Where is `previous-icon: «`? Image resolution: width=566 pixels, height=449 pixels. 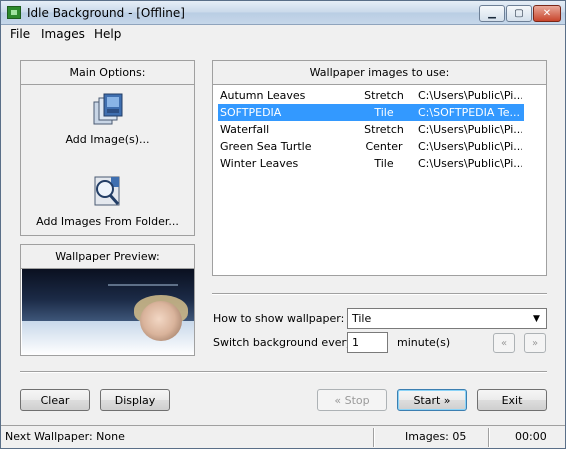 previous-icon: « is located at coordinates (504, 343).